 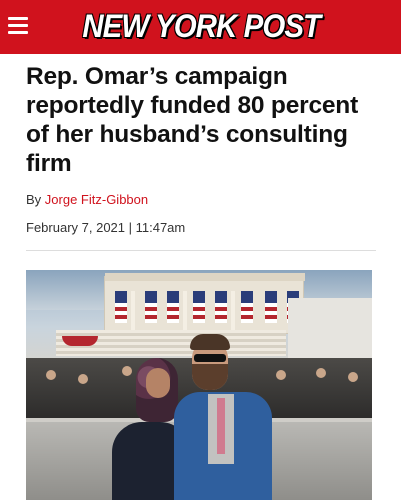 I want to click on logo-text: NEW YORK POST, so click(x=201, y=25).